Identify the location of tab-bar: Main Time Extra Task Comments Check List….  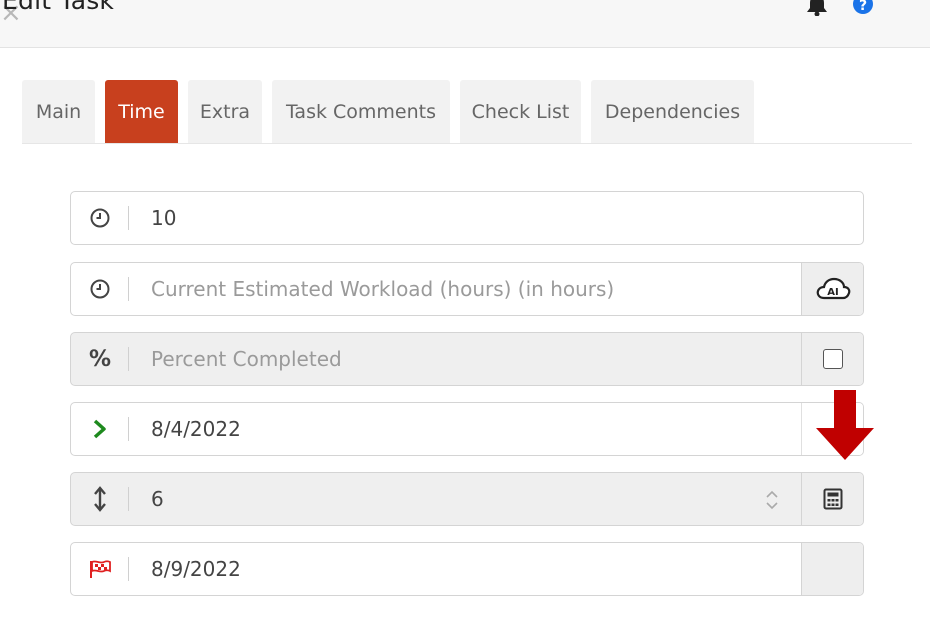
(467, 112).